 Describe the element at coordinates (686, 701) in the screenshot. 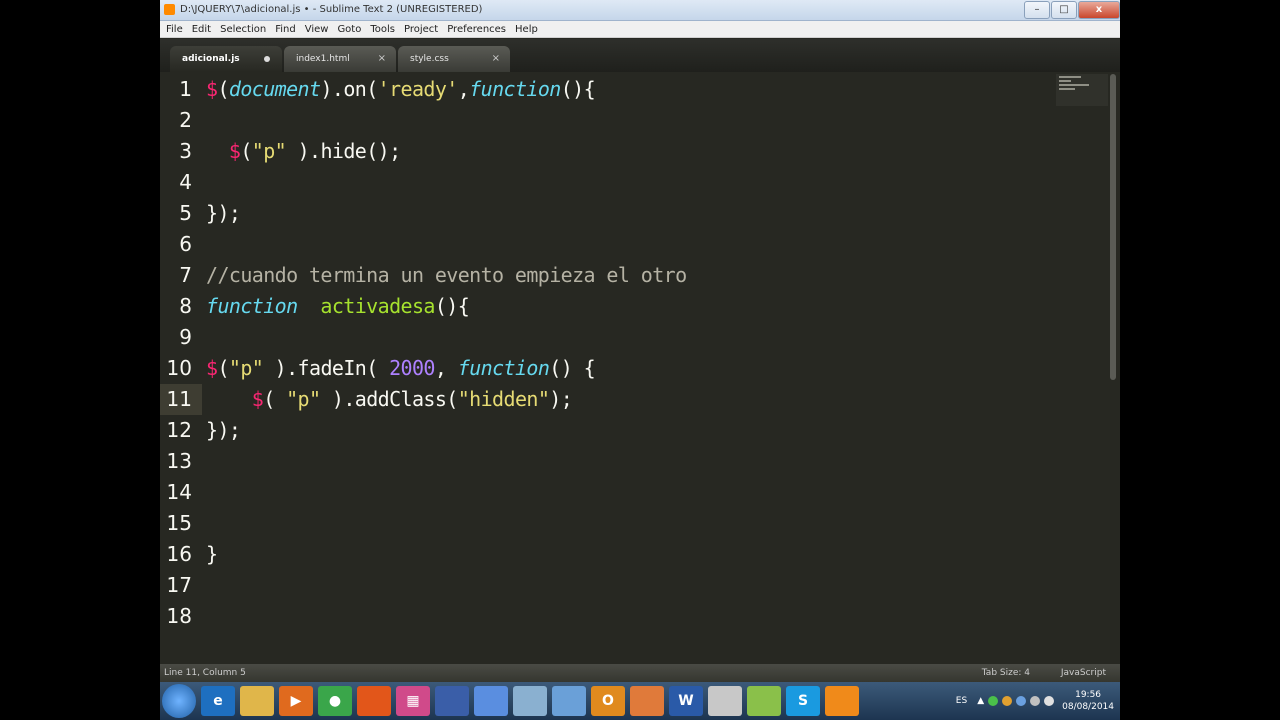

I see `word-icon: W` at that location.